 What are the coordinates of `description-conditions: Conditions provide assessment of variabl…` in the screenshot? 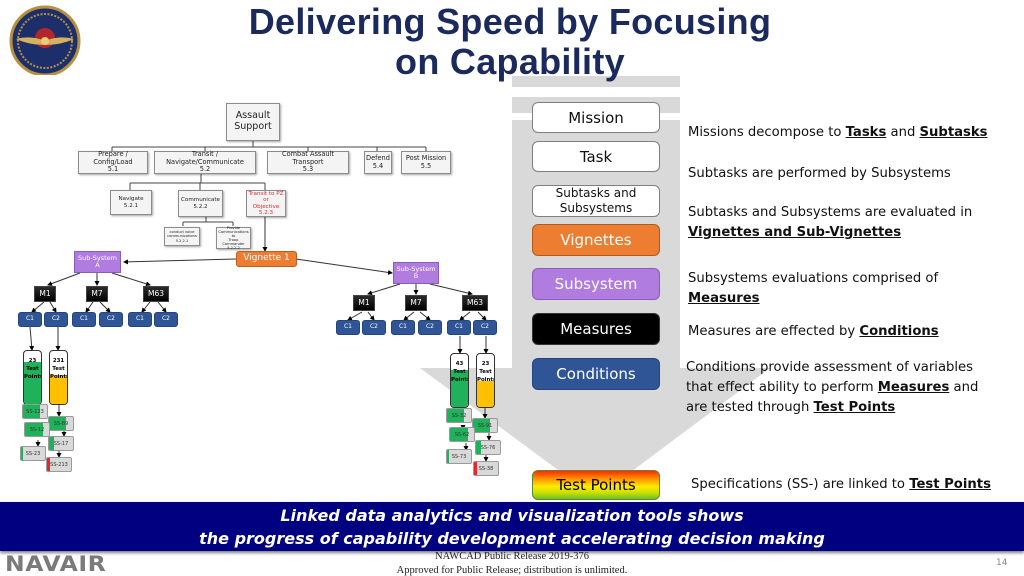 It's located at (832, 387).